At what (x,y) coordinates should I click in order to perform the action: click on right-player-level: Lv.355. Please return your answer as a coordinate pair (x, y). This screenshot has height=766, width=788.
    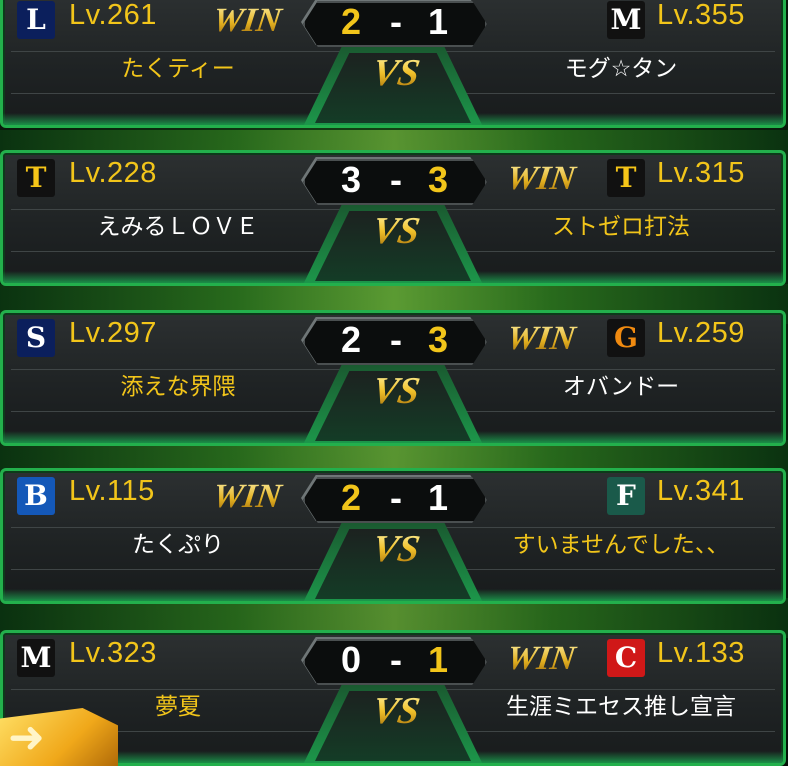
    Looking at the image, I should click on (701, 15).